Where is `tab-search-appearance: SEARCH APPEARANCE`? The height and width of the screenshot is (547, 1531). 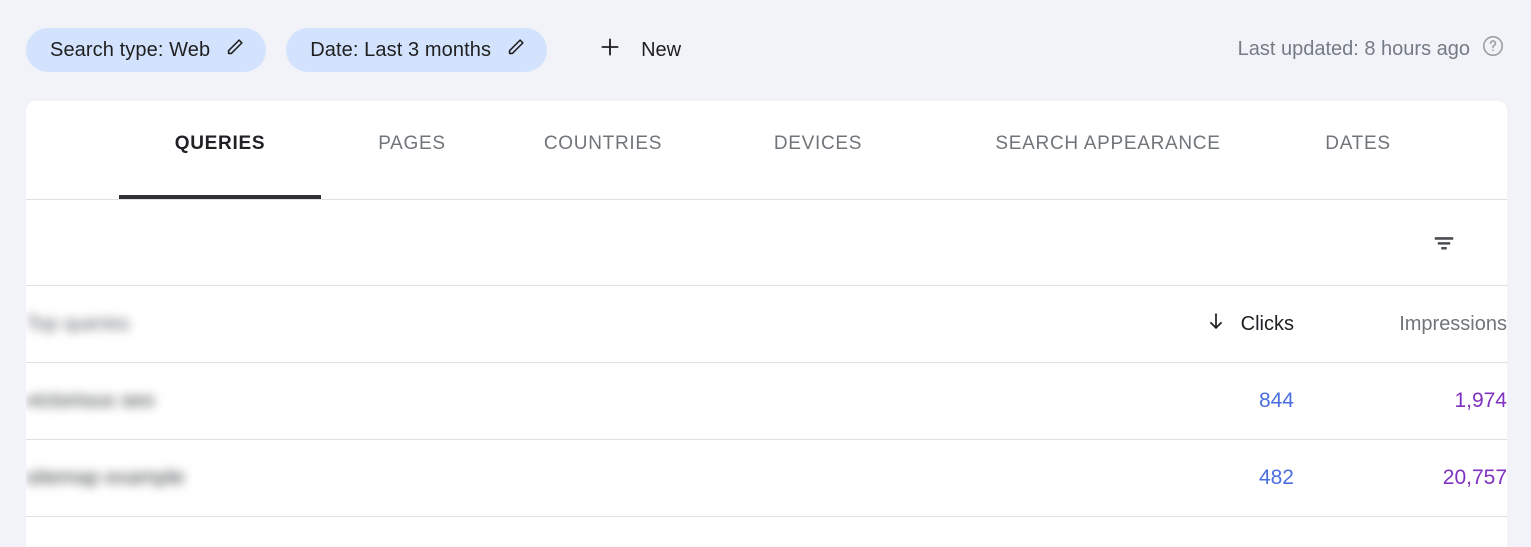
tab-search-appearance: SEARCH APPEARANCE is located at coordinates (1108, 150).